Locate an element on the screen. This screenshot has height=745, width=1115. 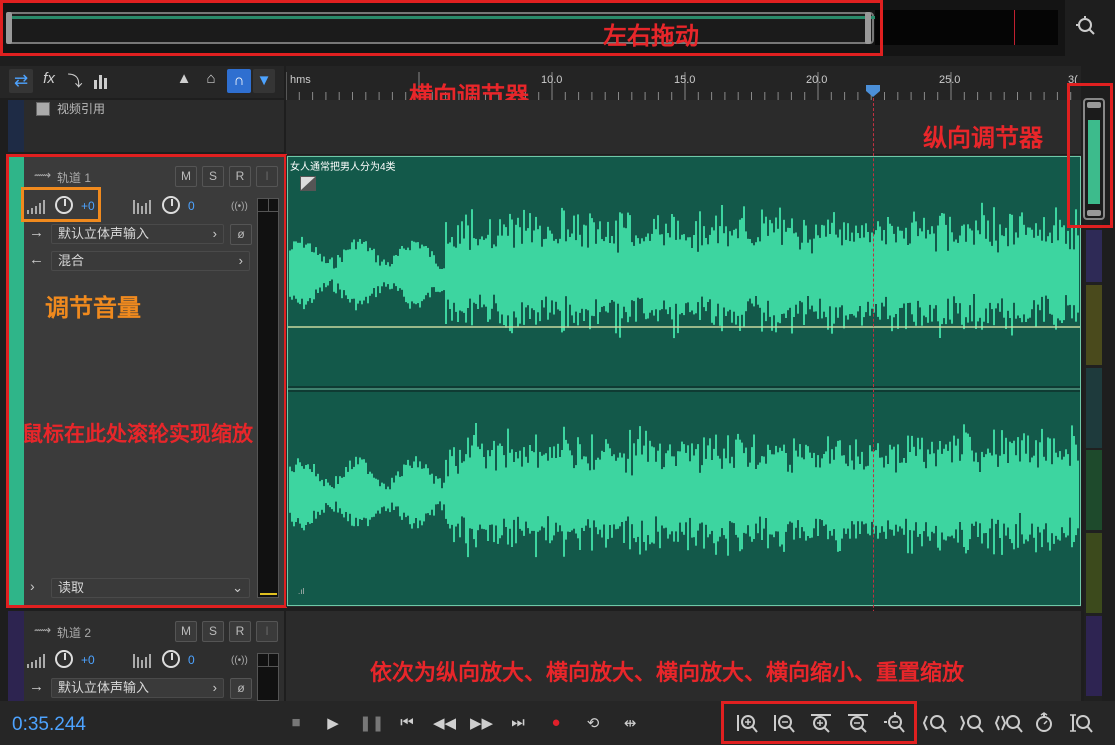
zoom-to-selection-out-icon is located at coordinates (972, 723).